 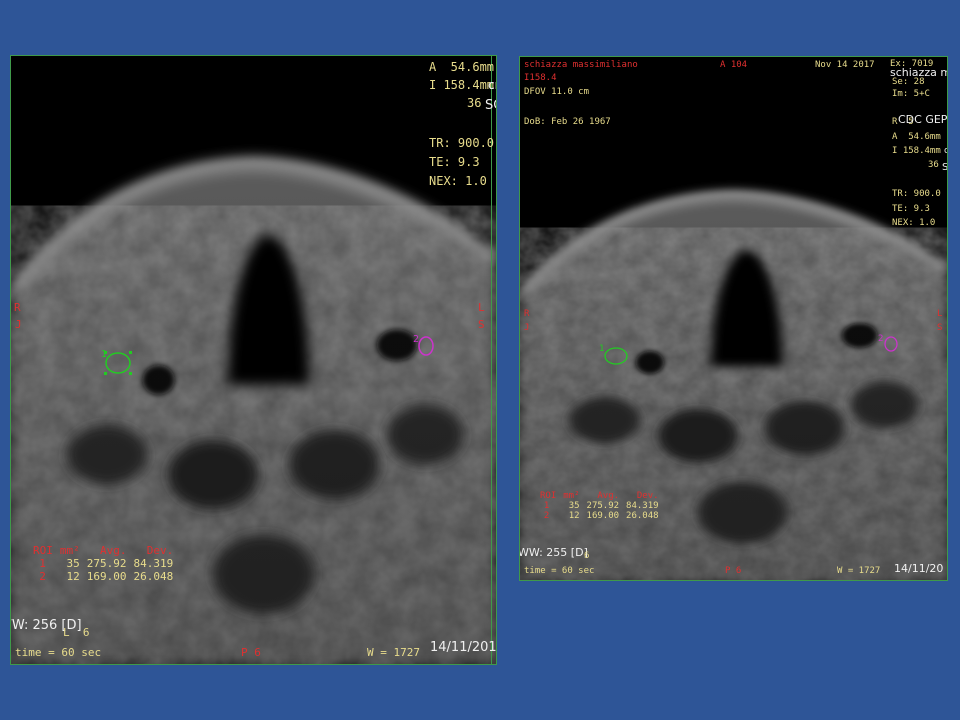 I want to click on partial-label: c, so click(x=945, y=151).